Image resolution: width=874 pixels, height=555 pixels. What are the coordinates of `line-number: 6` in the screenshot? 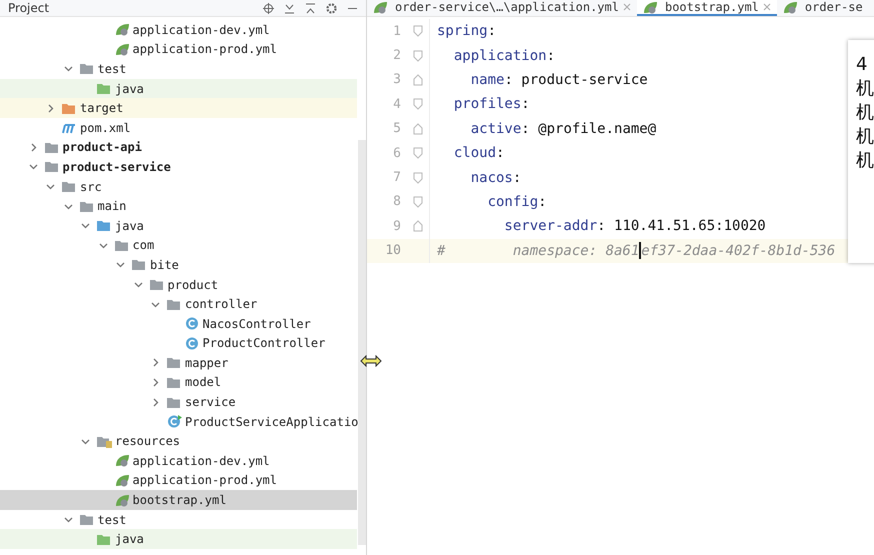 It's located at (397, 153).